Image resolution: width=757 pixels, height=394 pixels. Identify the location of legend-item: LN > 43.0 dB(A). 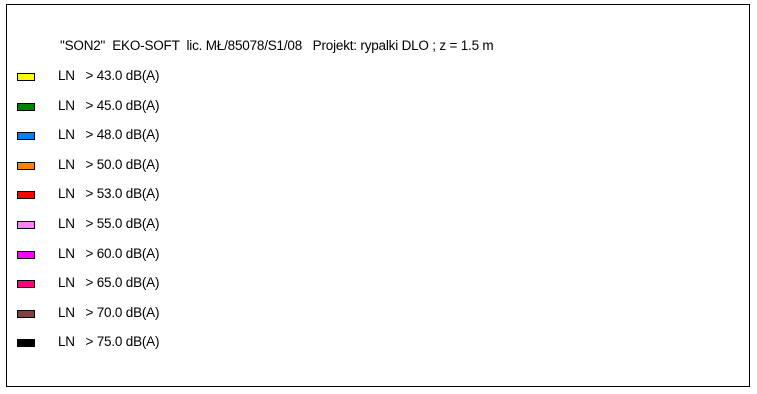
(88, 83).